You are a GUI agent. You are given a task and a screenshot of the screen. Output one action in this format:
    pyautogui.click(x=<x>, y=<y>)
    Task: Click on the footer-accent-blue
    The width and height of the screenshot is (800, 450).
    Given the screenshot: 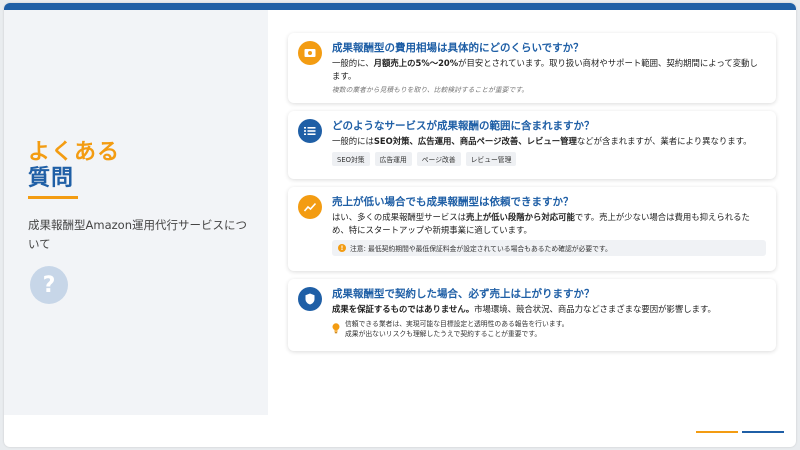 What is the action you would take?
    pyautogui.click(x=763, y=432)
    